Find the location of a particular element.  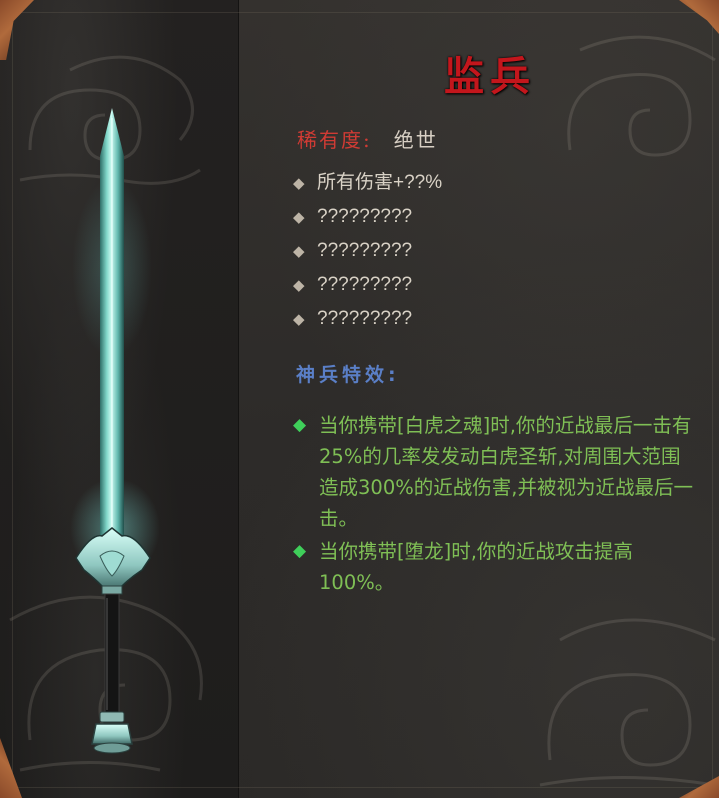

special-effect-item: ◆ 当你携带[堕龙]时,你的近战攻击提高100%。 is located at coordinates (493, 567).